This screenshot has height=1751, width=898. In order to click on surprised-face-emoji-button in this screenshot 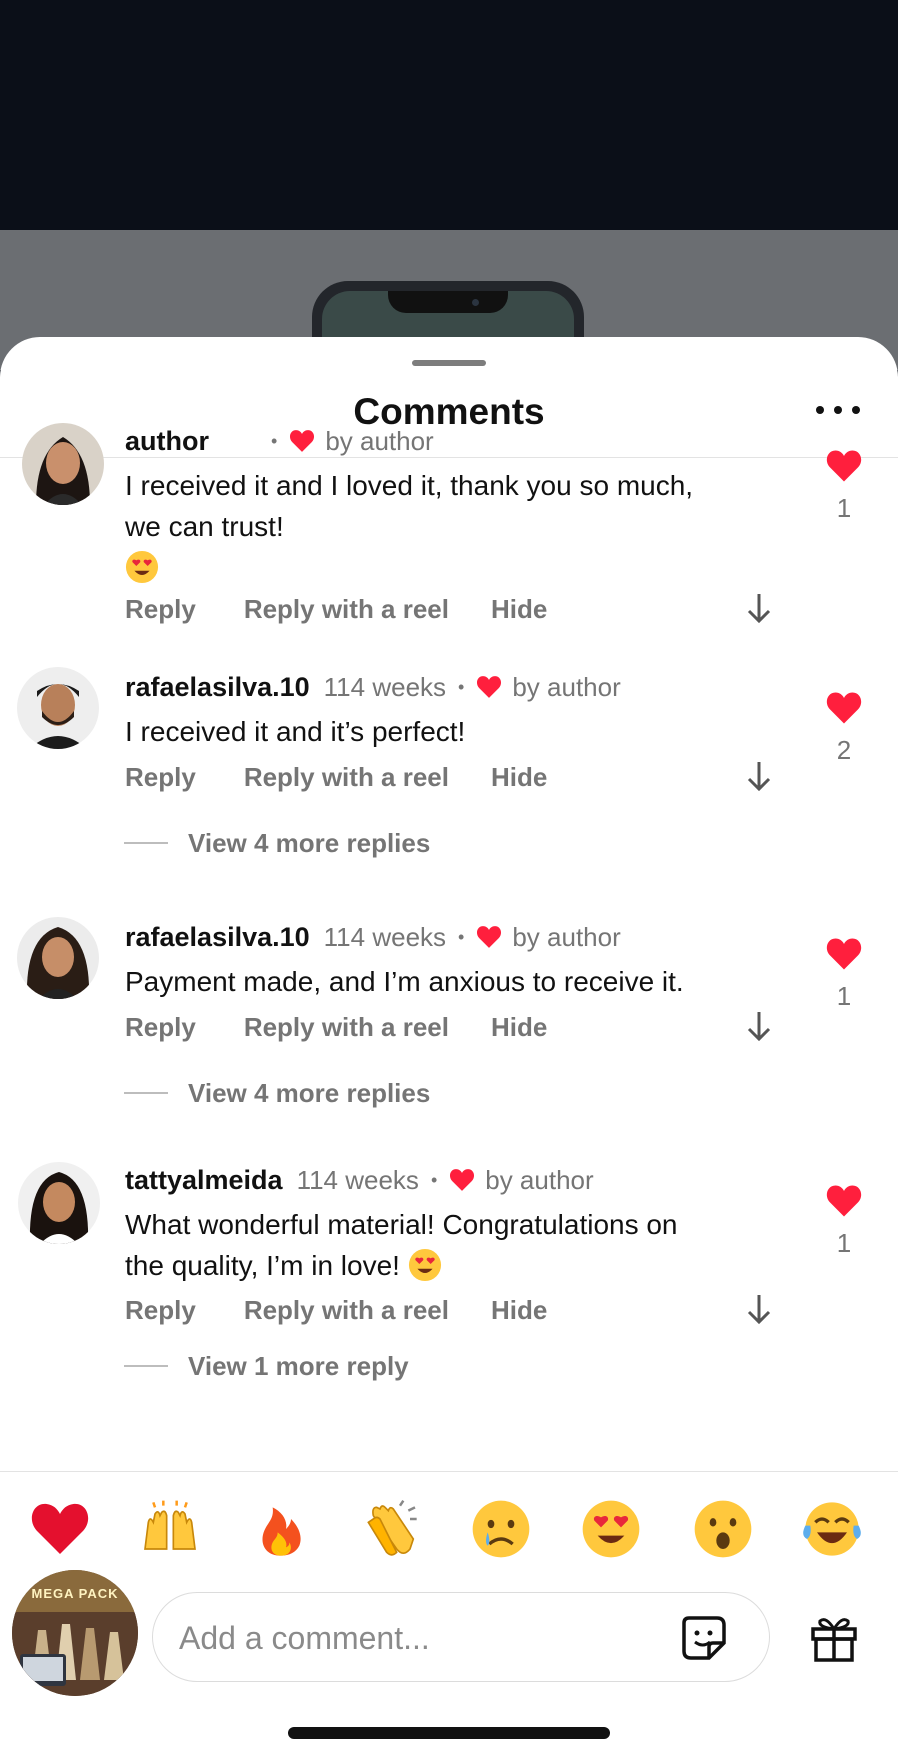, I will do `click(723, 1529)`.